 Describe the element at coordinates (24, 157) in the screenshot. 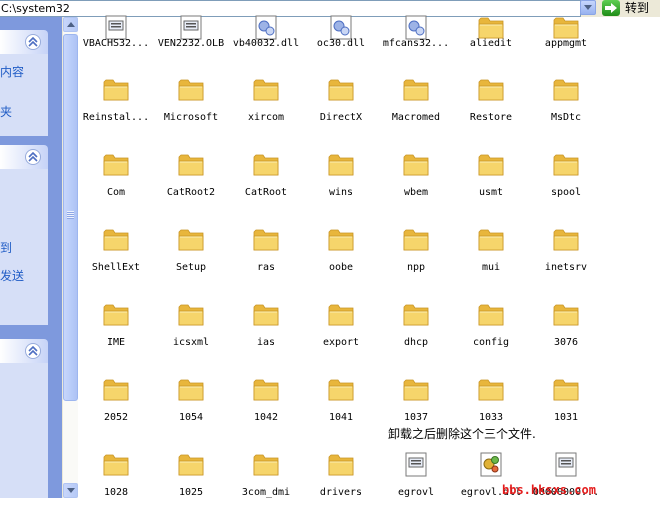

I see `task-panel-2-header` at that location.